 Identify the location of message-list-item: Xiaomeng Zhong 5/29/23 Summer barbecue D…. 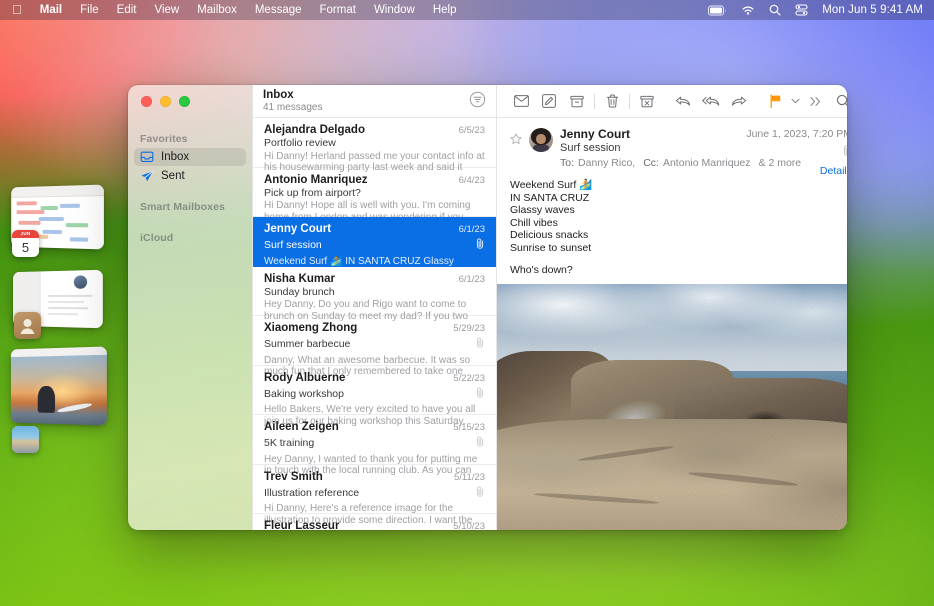
(374, 346).